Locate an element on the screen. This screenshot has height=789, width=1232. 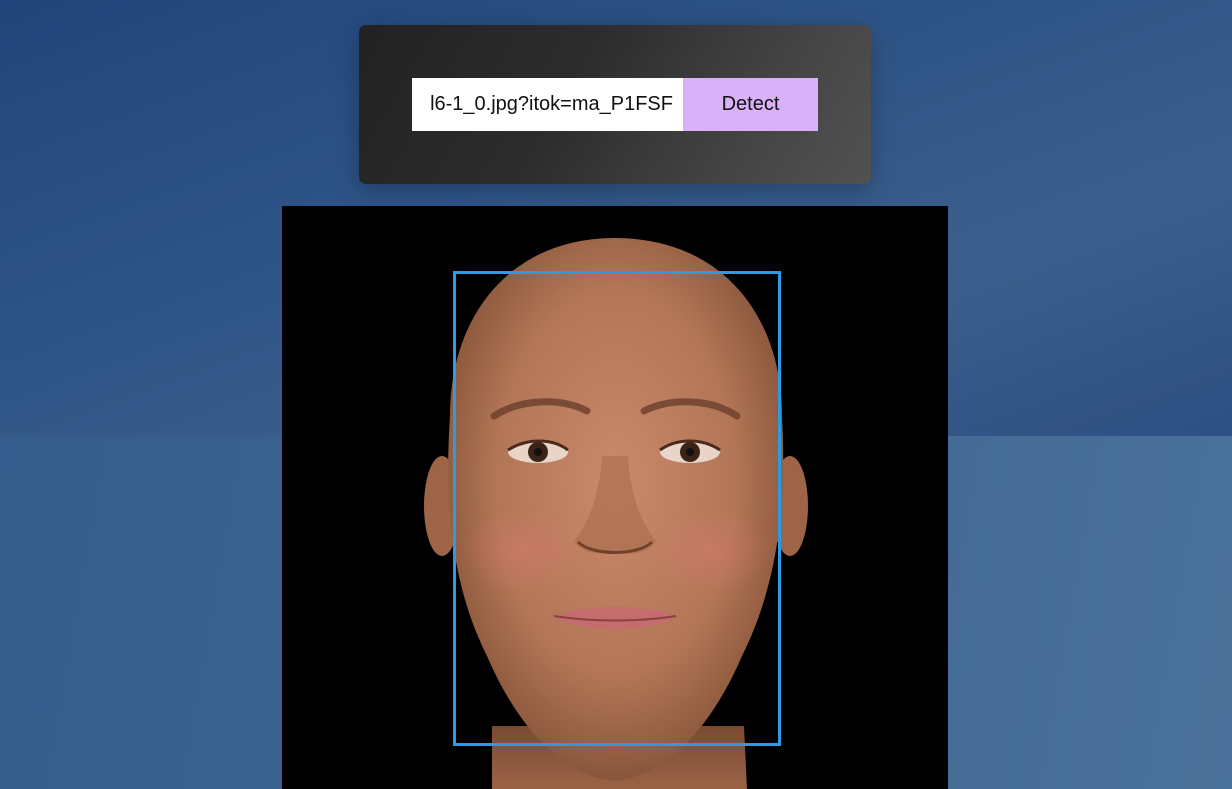
url-form-panel: l6-1_0.jpg?itok=ma_P1FSF Detect is located at coordinates (615, 104).